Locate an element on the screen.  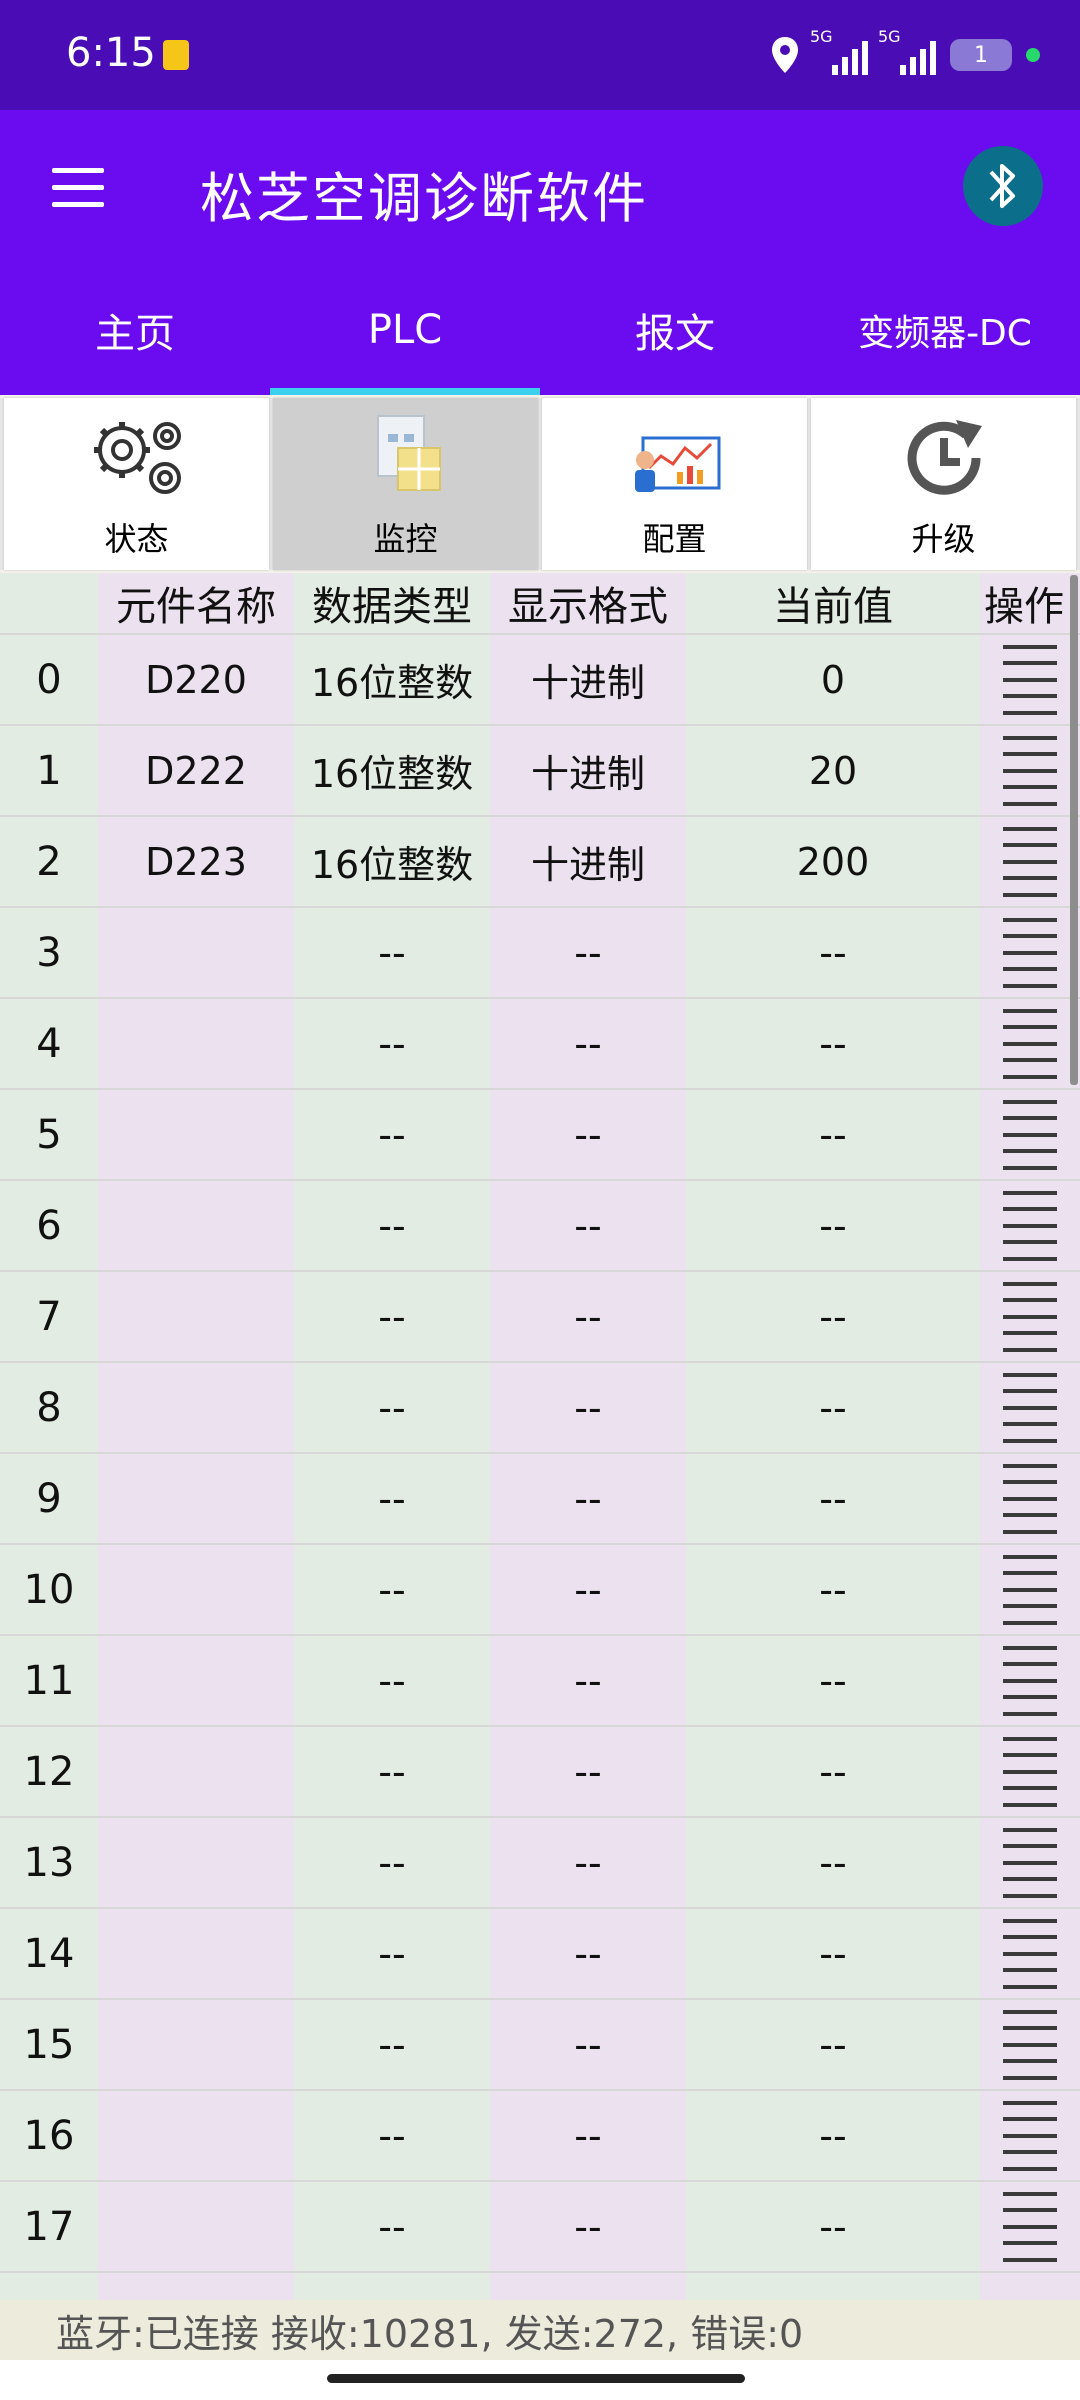
name-cell: D223 is located at coordinates (196, 861).